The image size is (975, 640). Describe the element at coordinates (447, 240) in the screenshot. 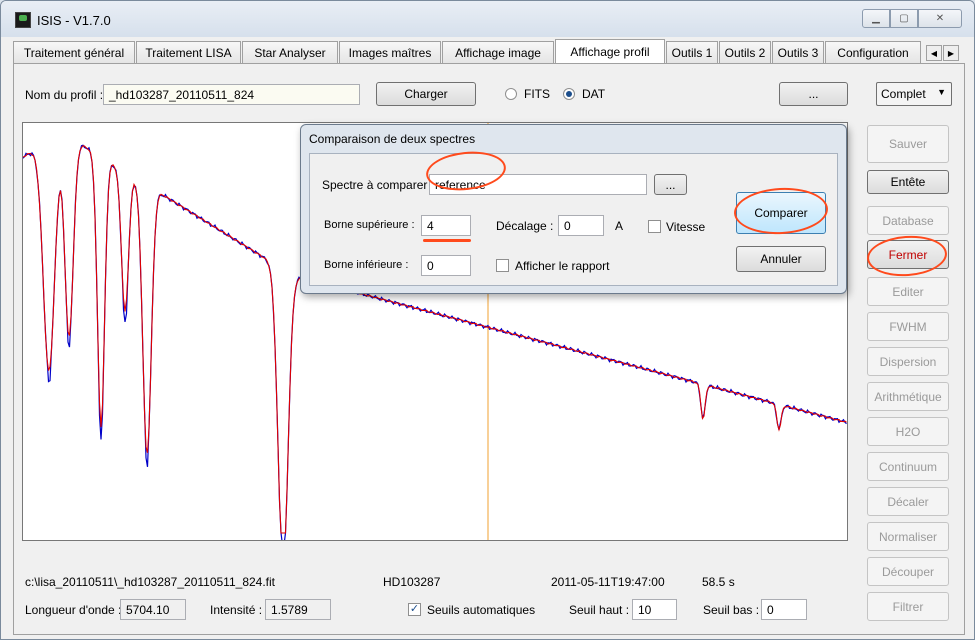

I see `annotation-underline-upper` at that location.